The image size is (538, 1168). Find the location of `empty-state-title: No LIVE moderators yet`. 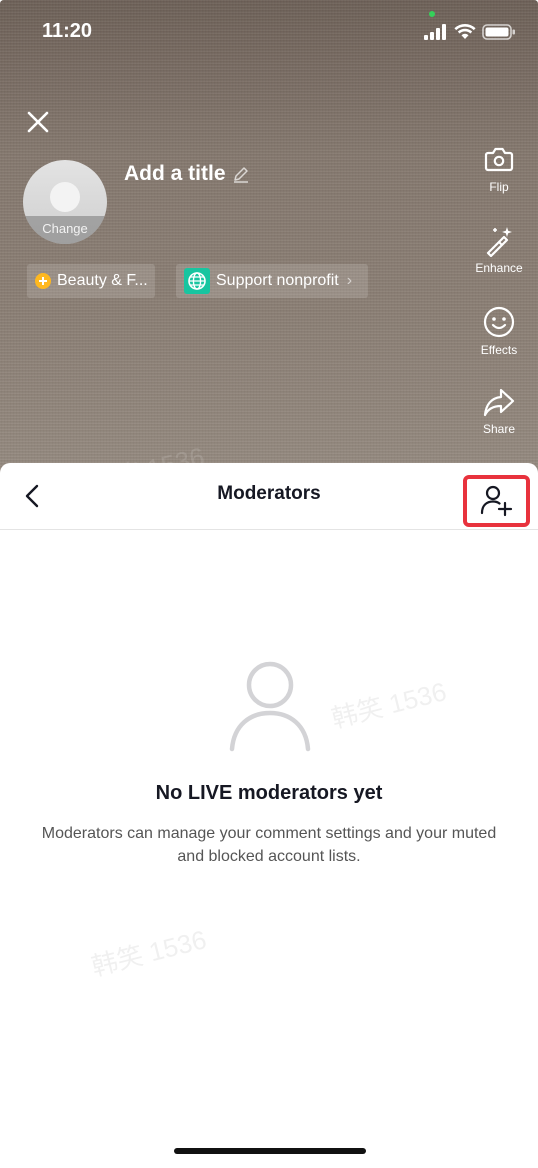

empty-state-title: No LIVE moderators yet is located at coordinates (269, 793).